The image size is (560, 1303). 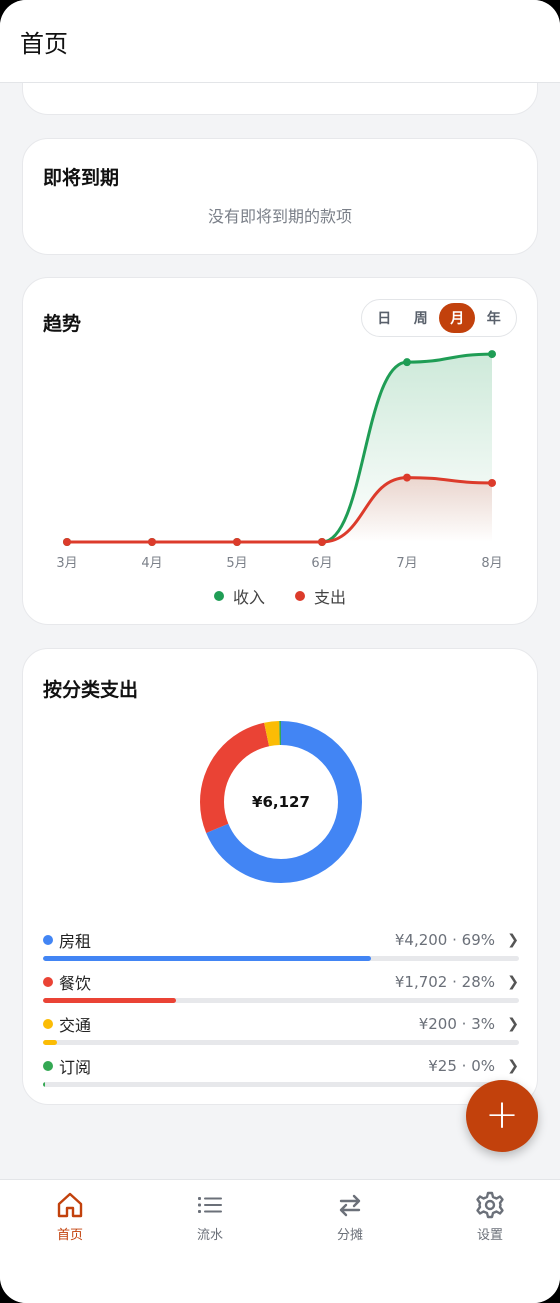 I want to click on bottom-nav: 首页 流水 分摊 设置, so click(x=280, y=1241).